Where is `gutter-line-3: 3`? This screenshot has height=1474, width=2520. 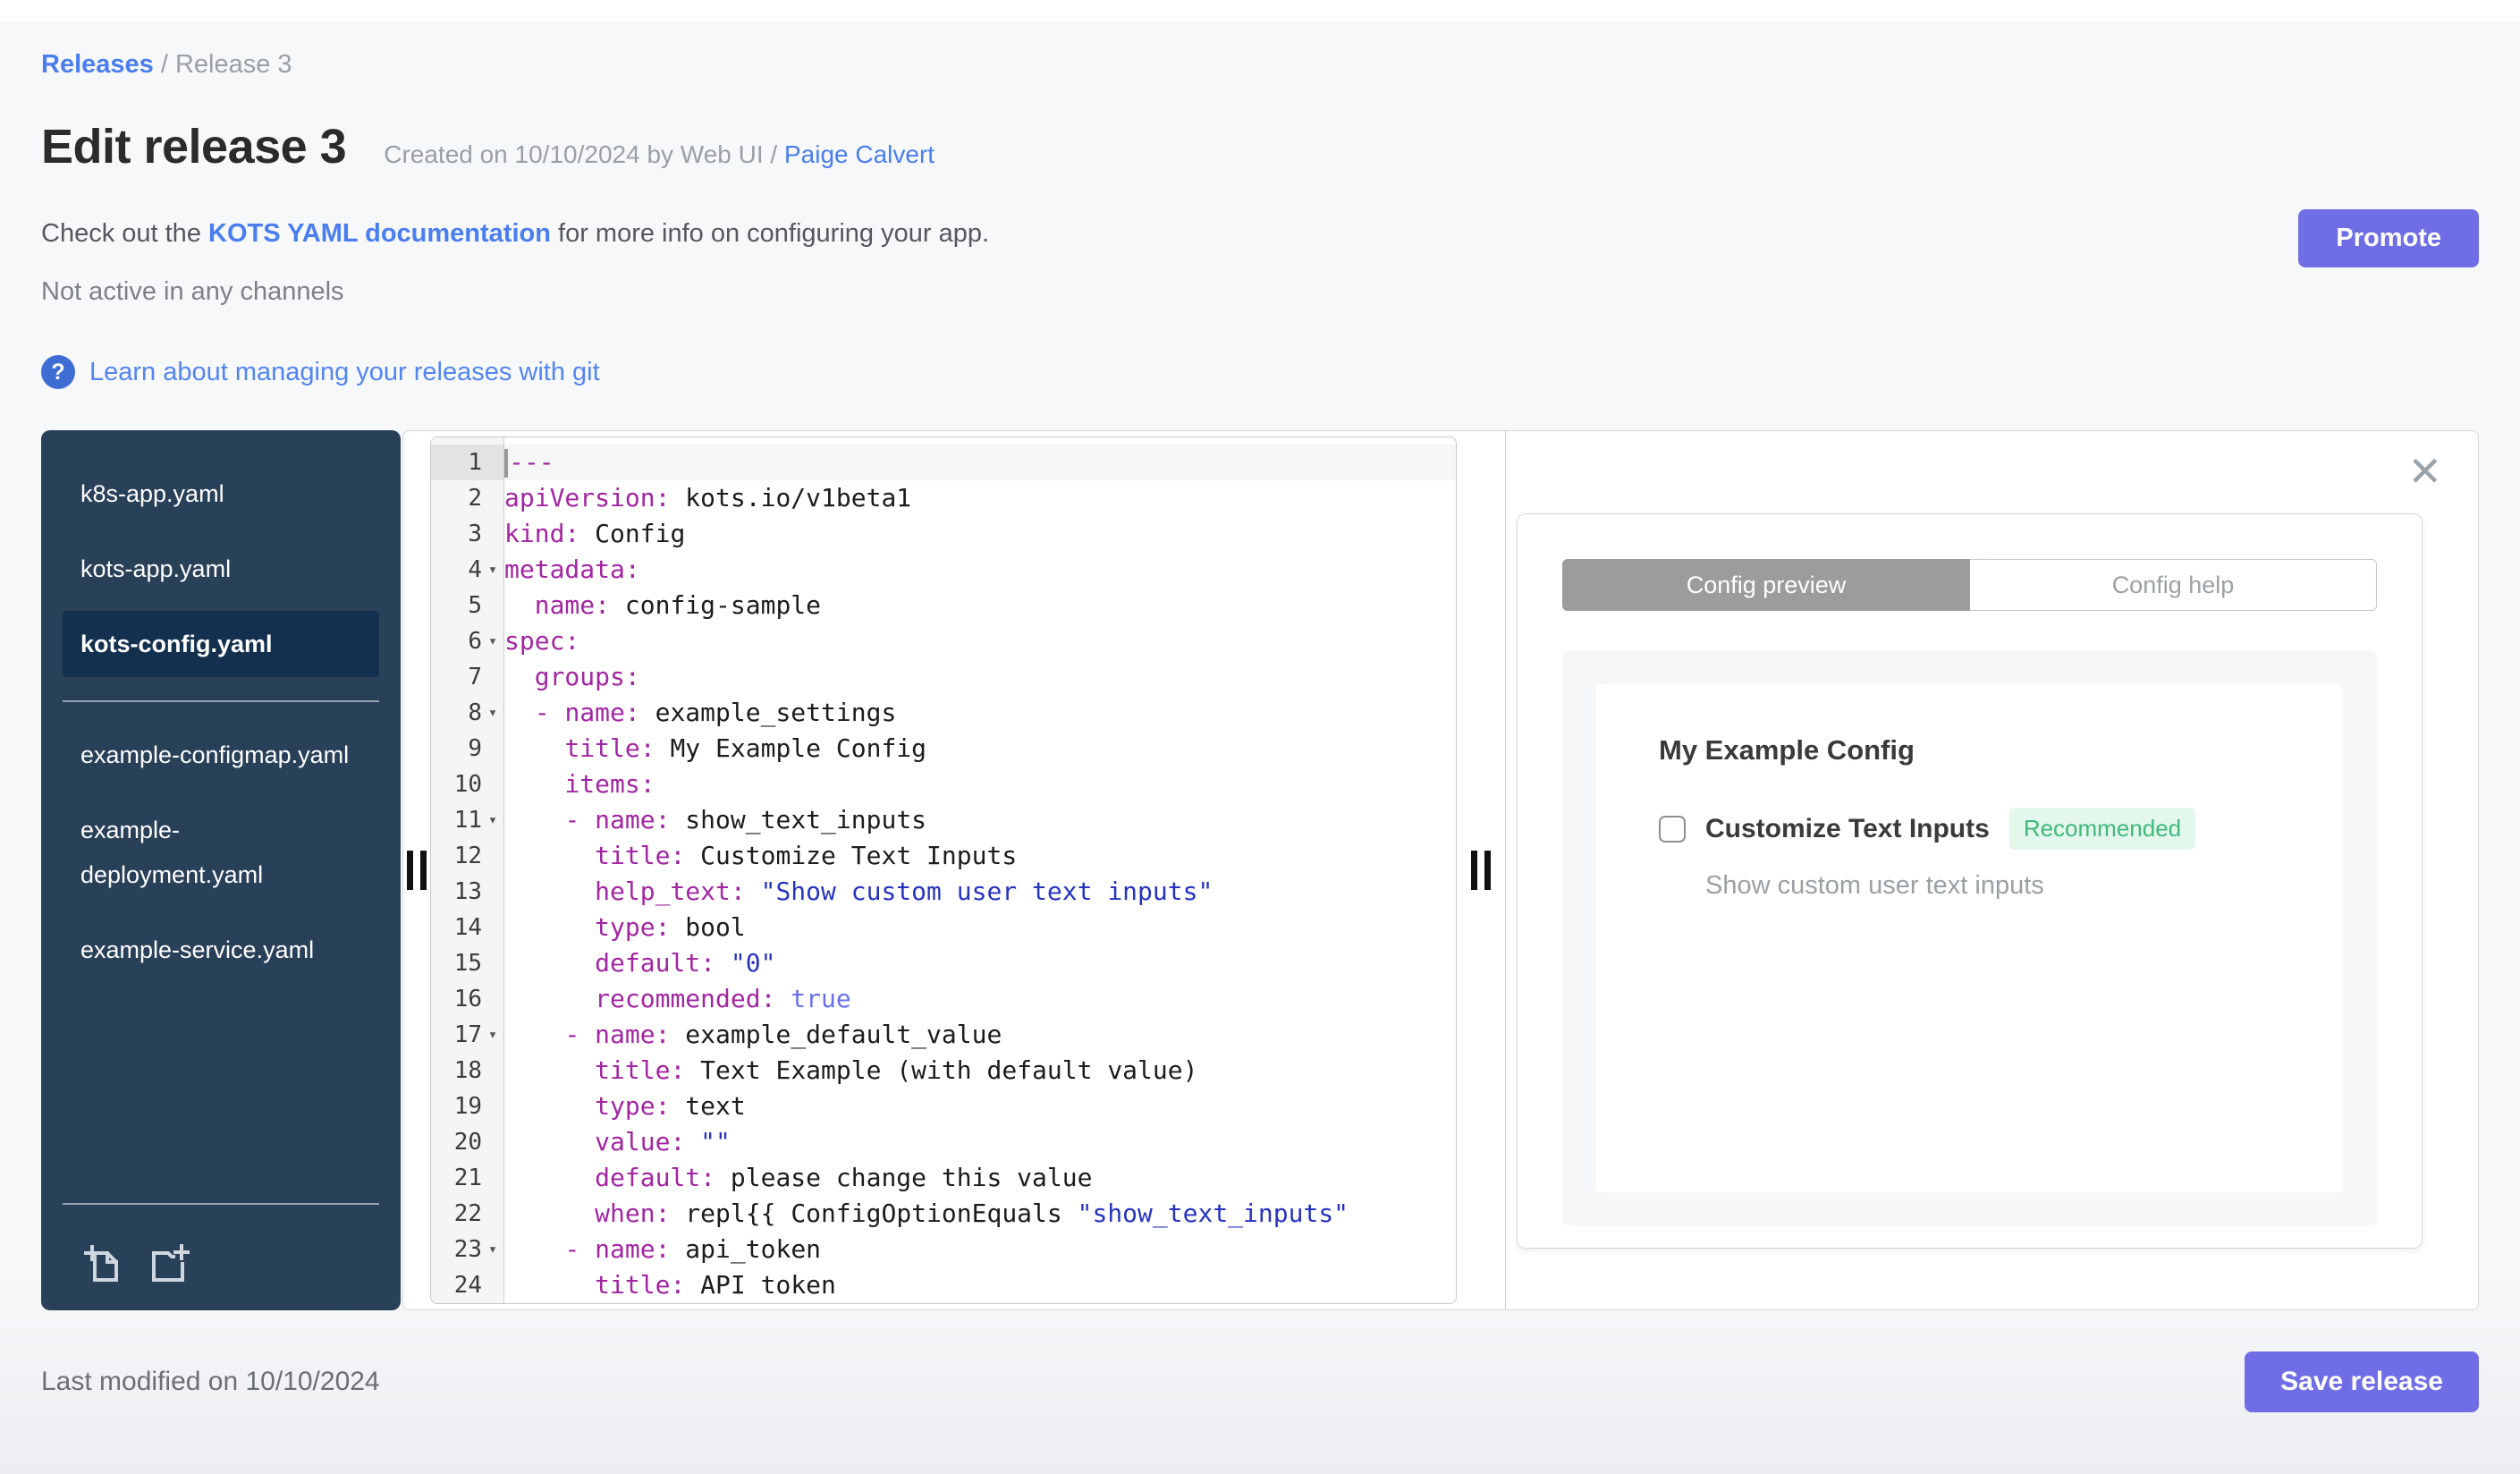
gutter-line-3: 3 is located at coordinates (467, 534).